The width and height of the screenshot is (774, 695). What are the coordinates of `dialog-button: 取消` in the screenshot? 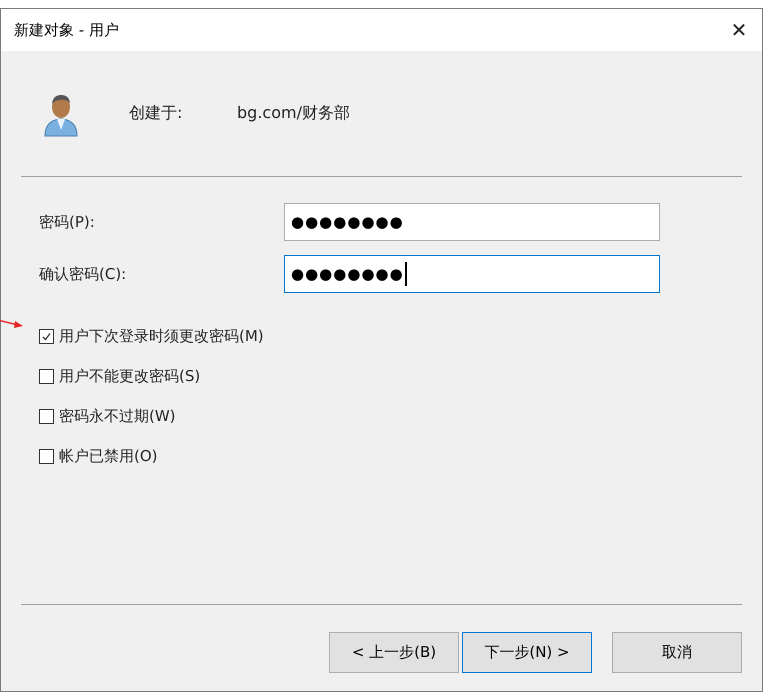 It's located at (677, 652).